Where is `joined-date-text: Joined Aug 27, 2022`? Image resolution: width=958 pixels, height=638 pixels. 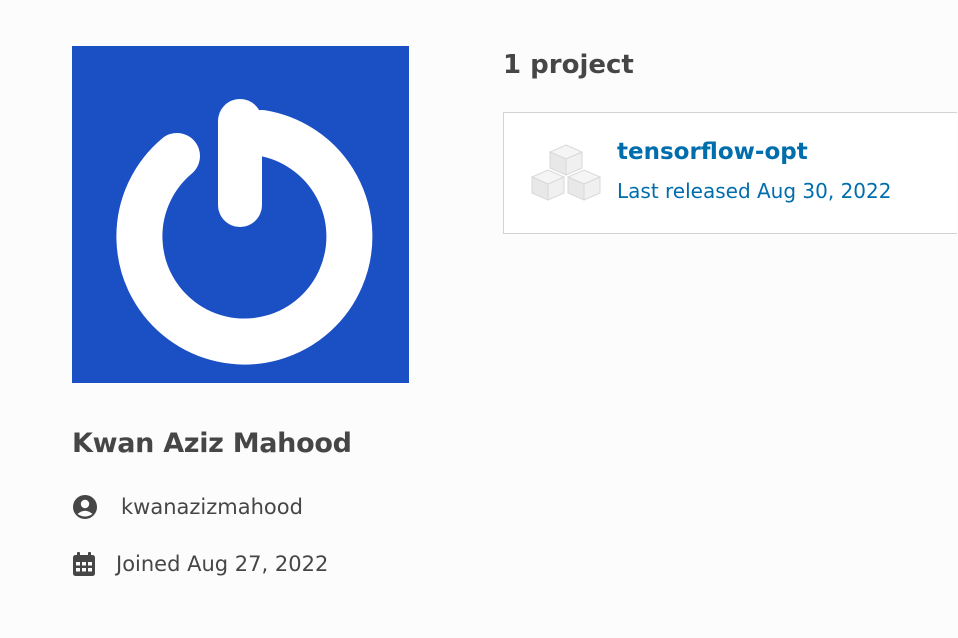
joined-date-text: Joined Aug 27, 2022 is located at coordinates (222, 564).